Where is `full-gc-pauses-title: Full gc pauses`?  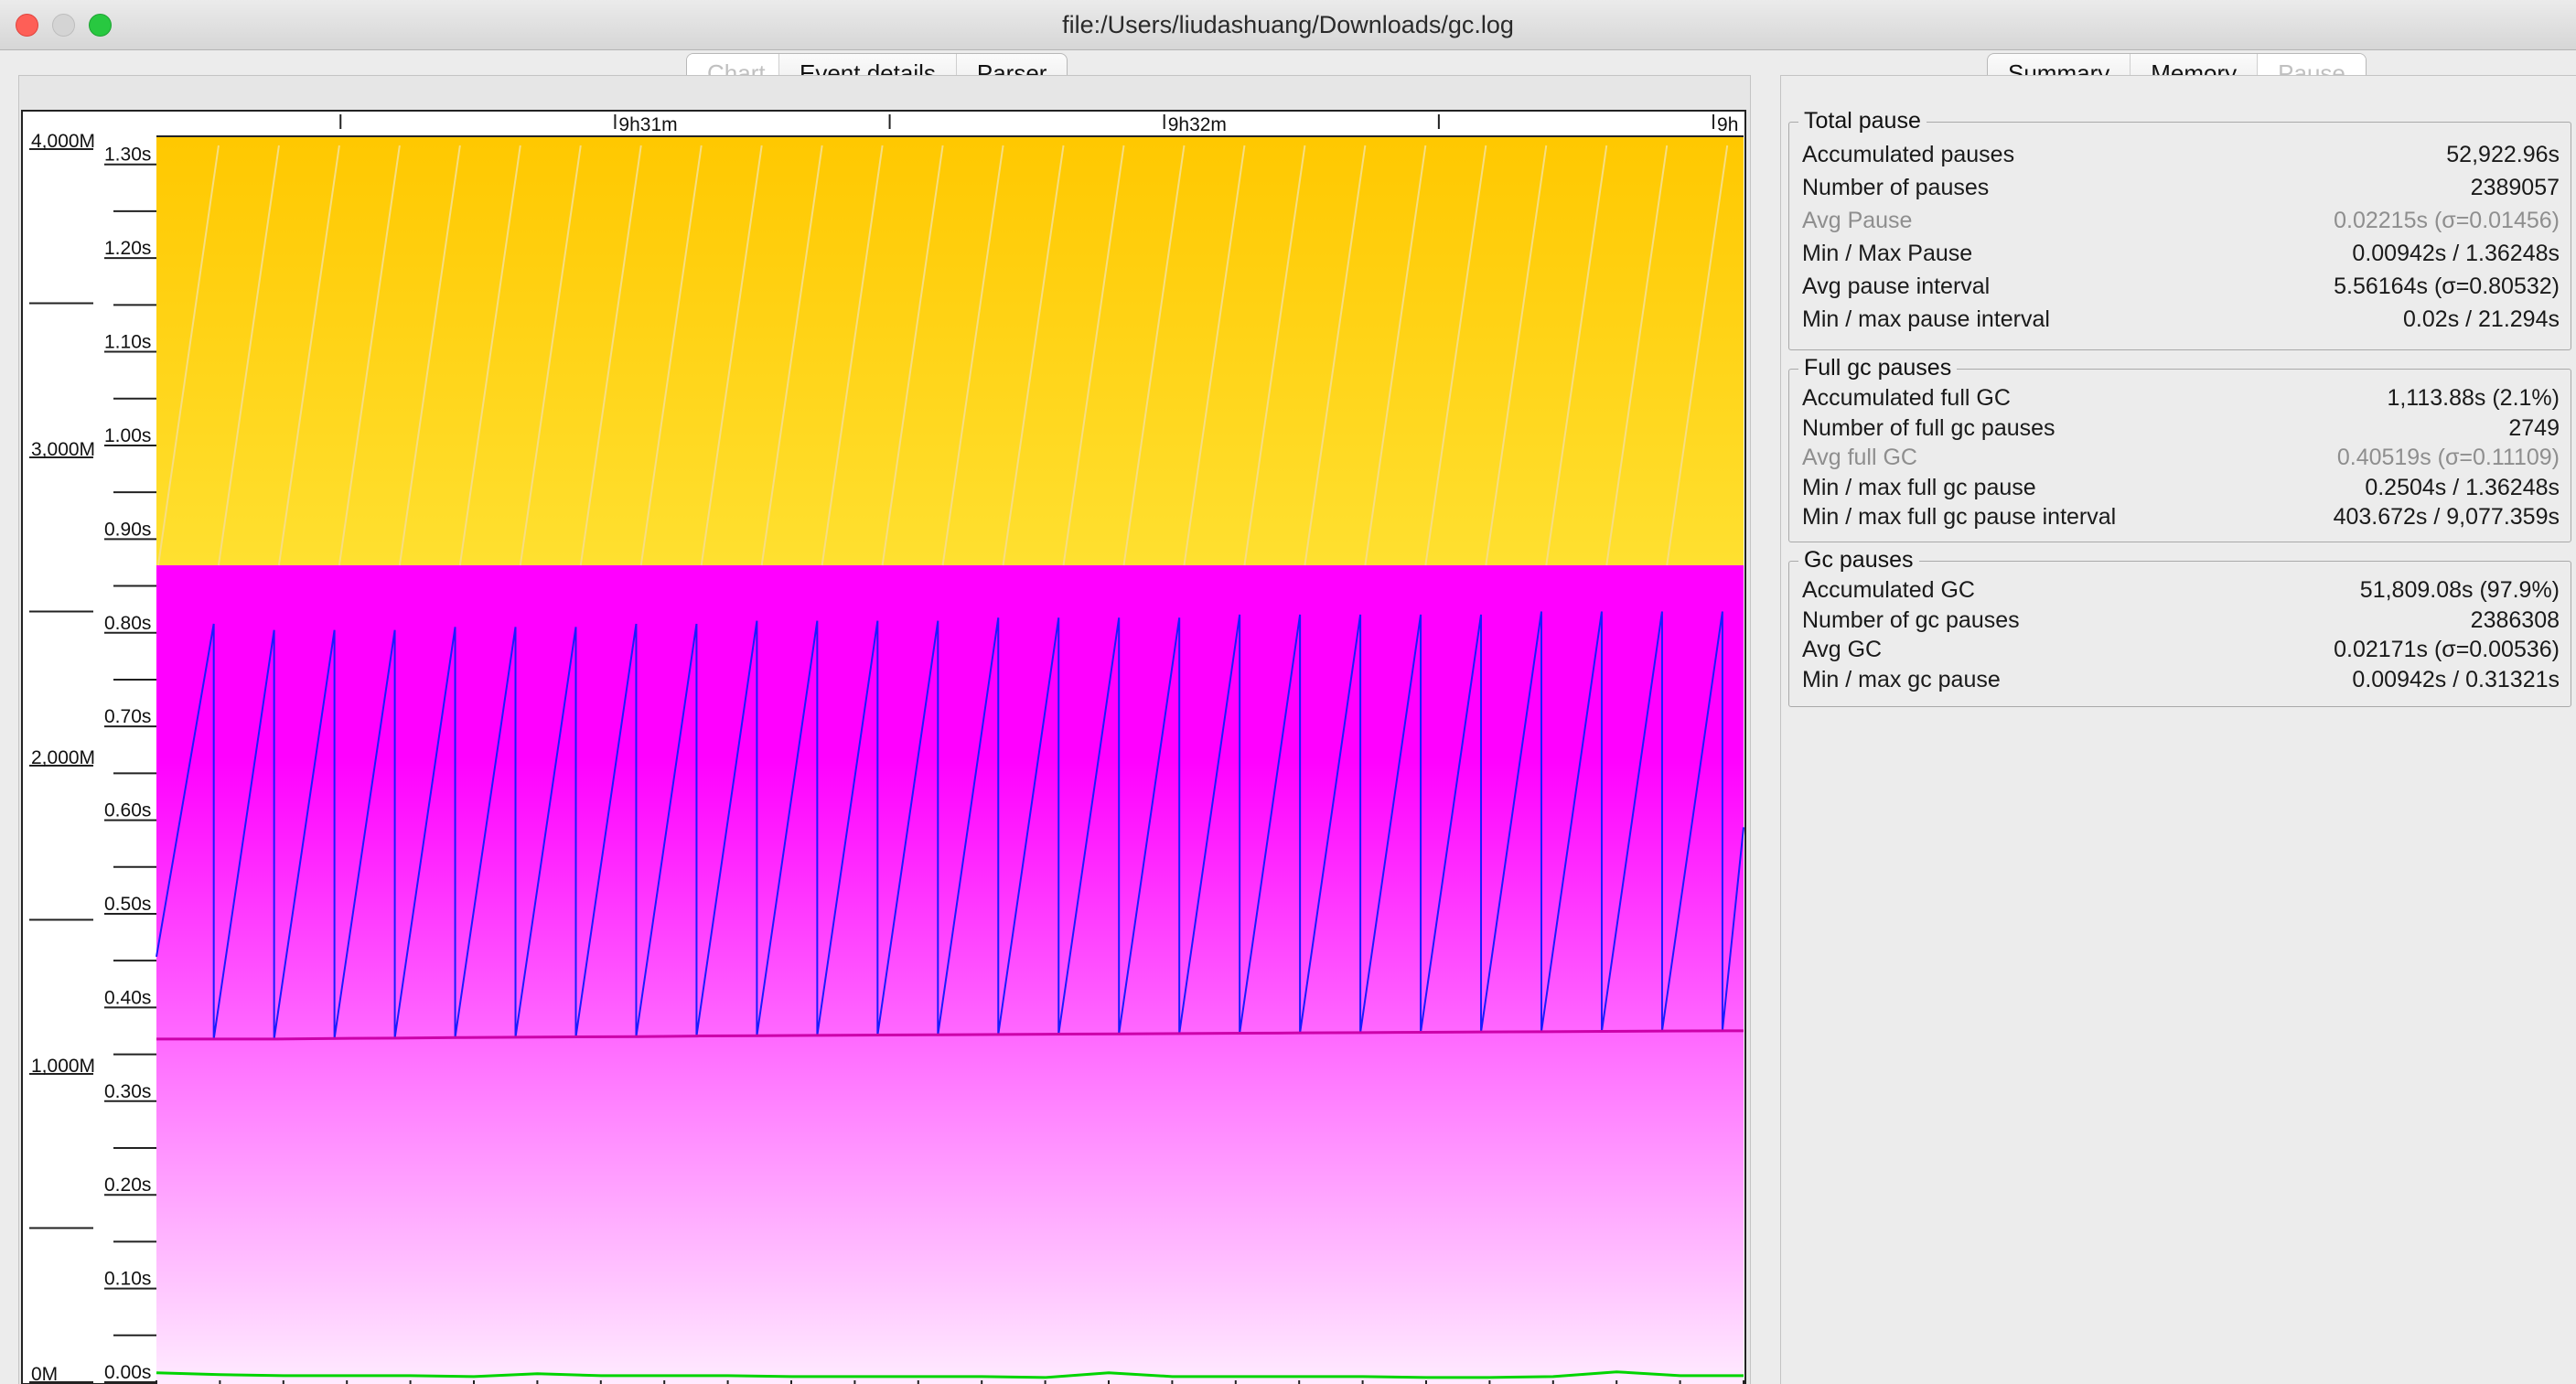
full-gc-pauses-title: Full gc pauses is located at coordinates (1878, 367).